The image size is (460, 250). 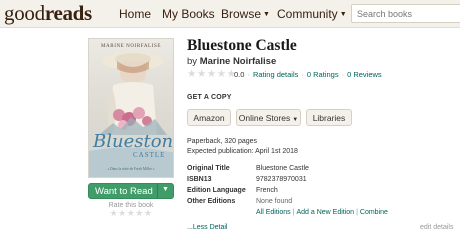 I want to click on get-a-copy-heading: GET A COPY, so click(x=209, y=97).